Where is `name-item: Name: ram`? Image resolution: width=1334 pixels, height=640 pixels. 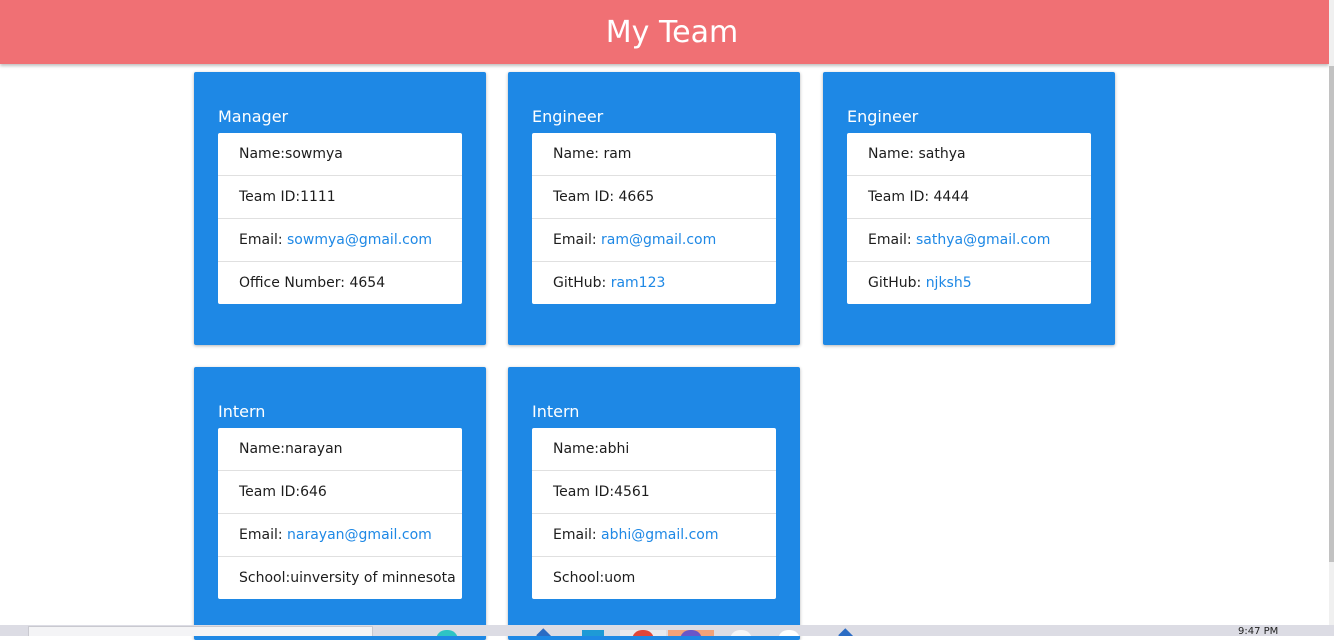
name-item: Name: ram is located at coordinates (654, 154).